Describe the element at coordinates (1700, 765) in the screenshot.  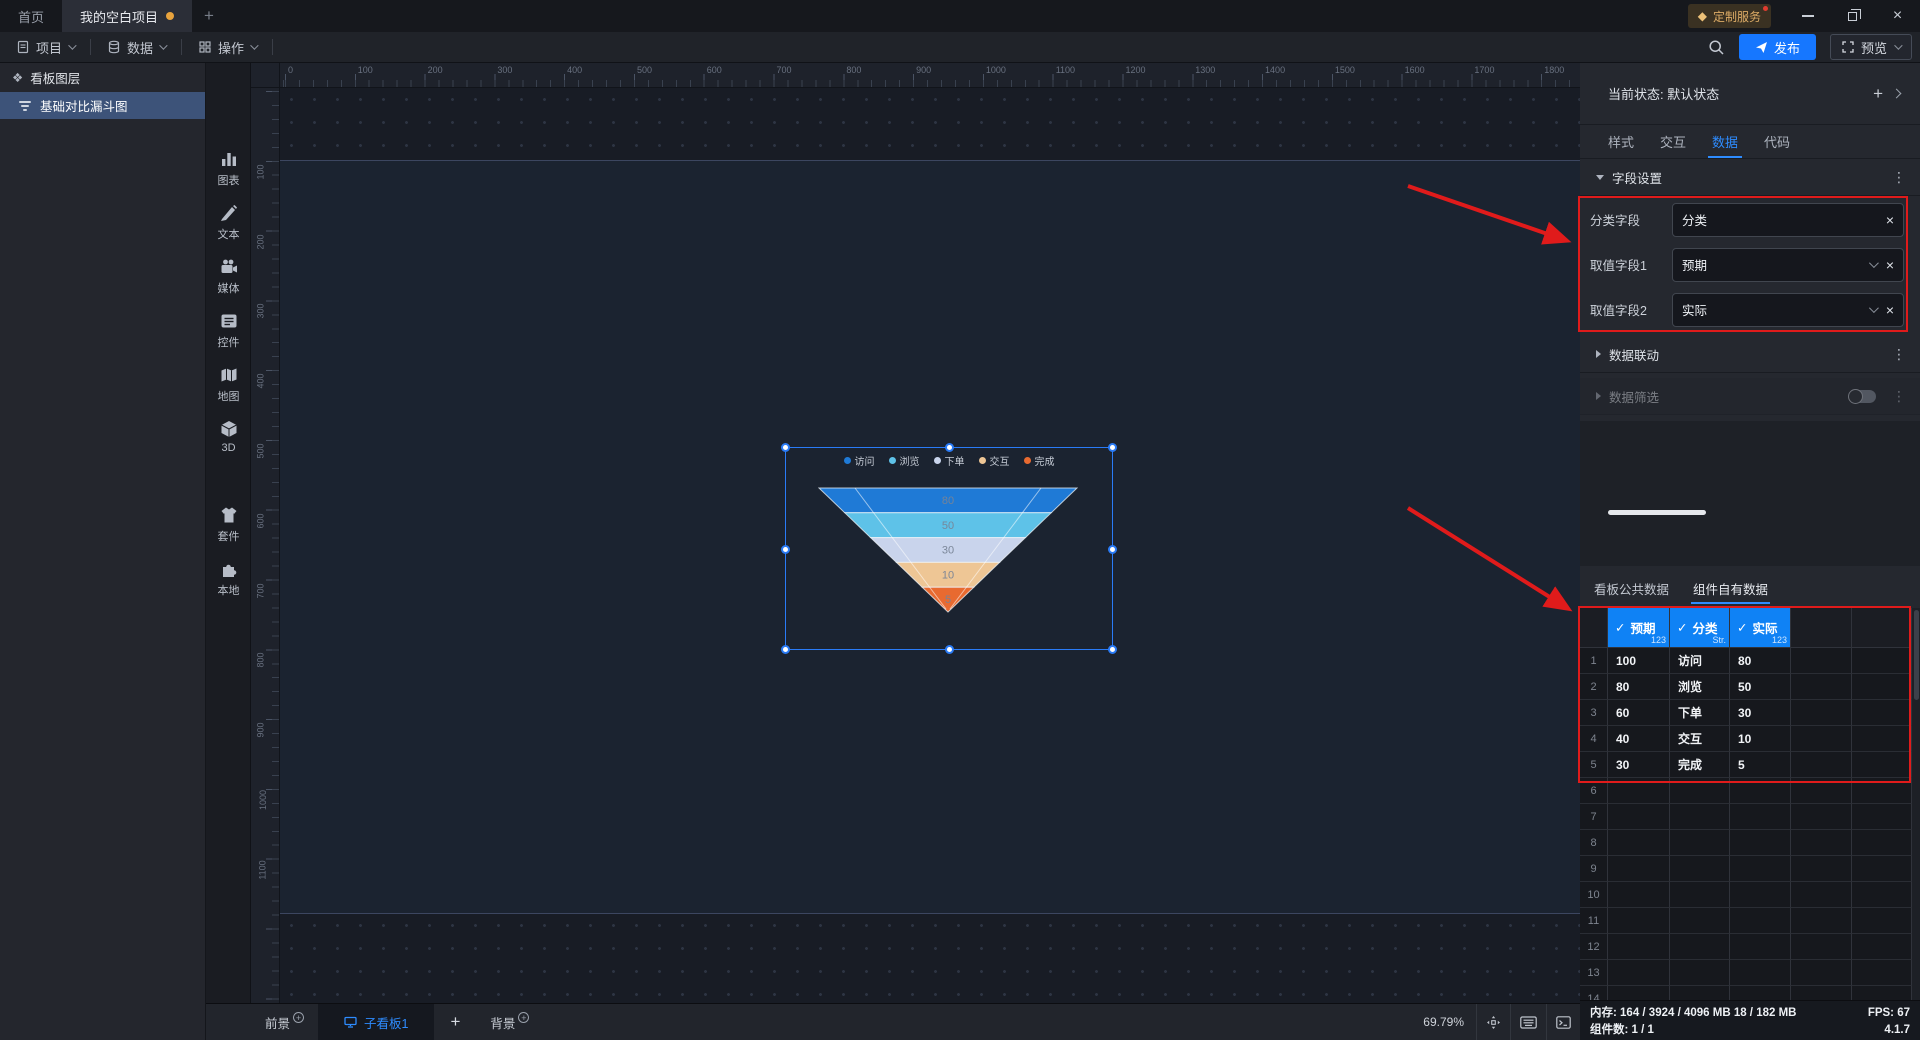
I see `table-cell: 完成` at that location.